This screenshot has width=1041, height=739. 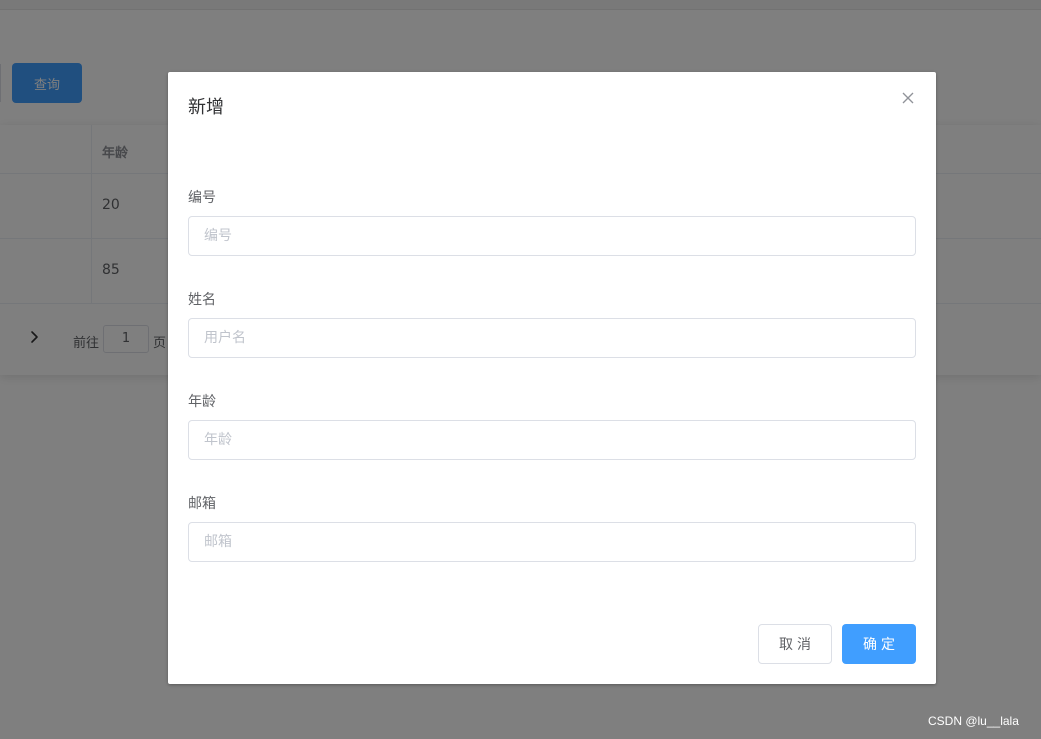 I want to click on close-icon, so click(x=908, y=98).